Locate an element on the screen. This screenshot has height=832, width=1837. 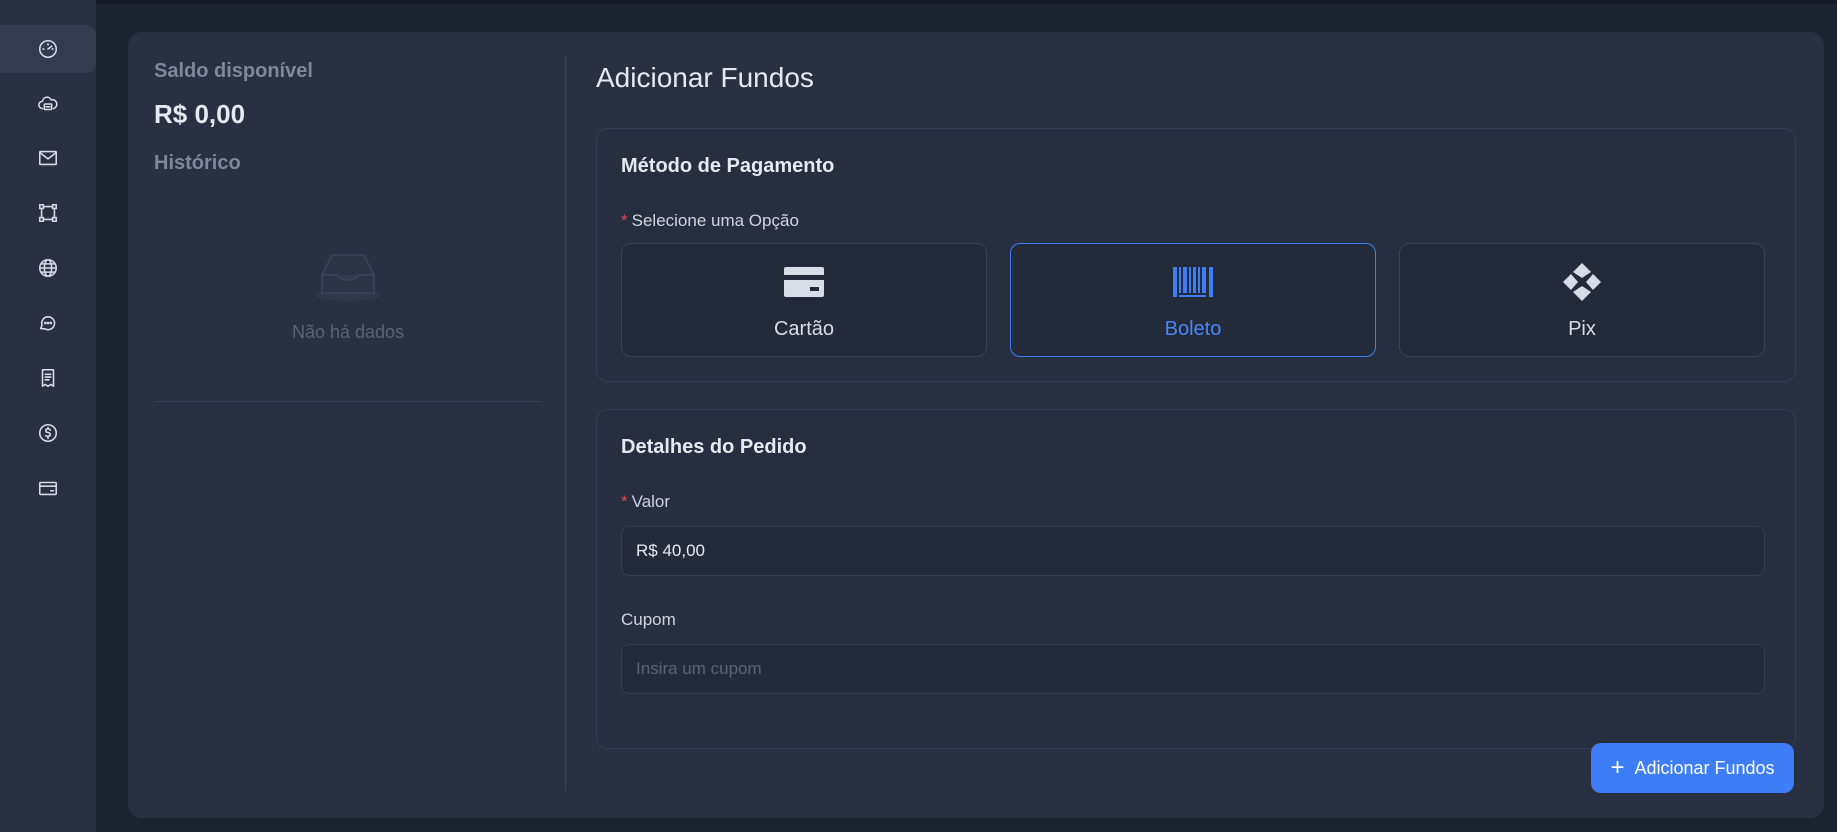
chat-icon is located at coordinates (47, 323).